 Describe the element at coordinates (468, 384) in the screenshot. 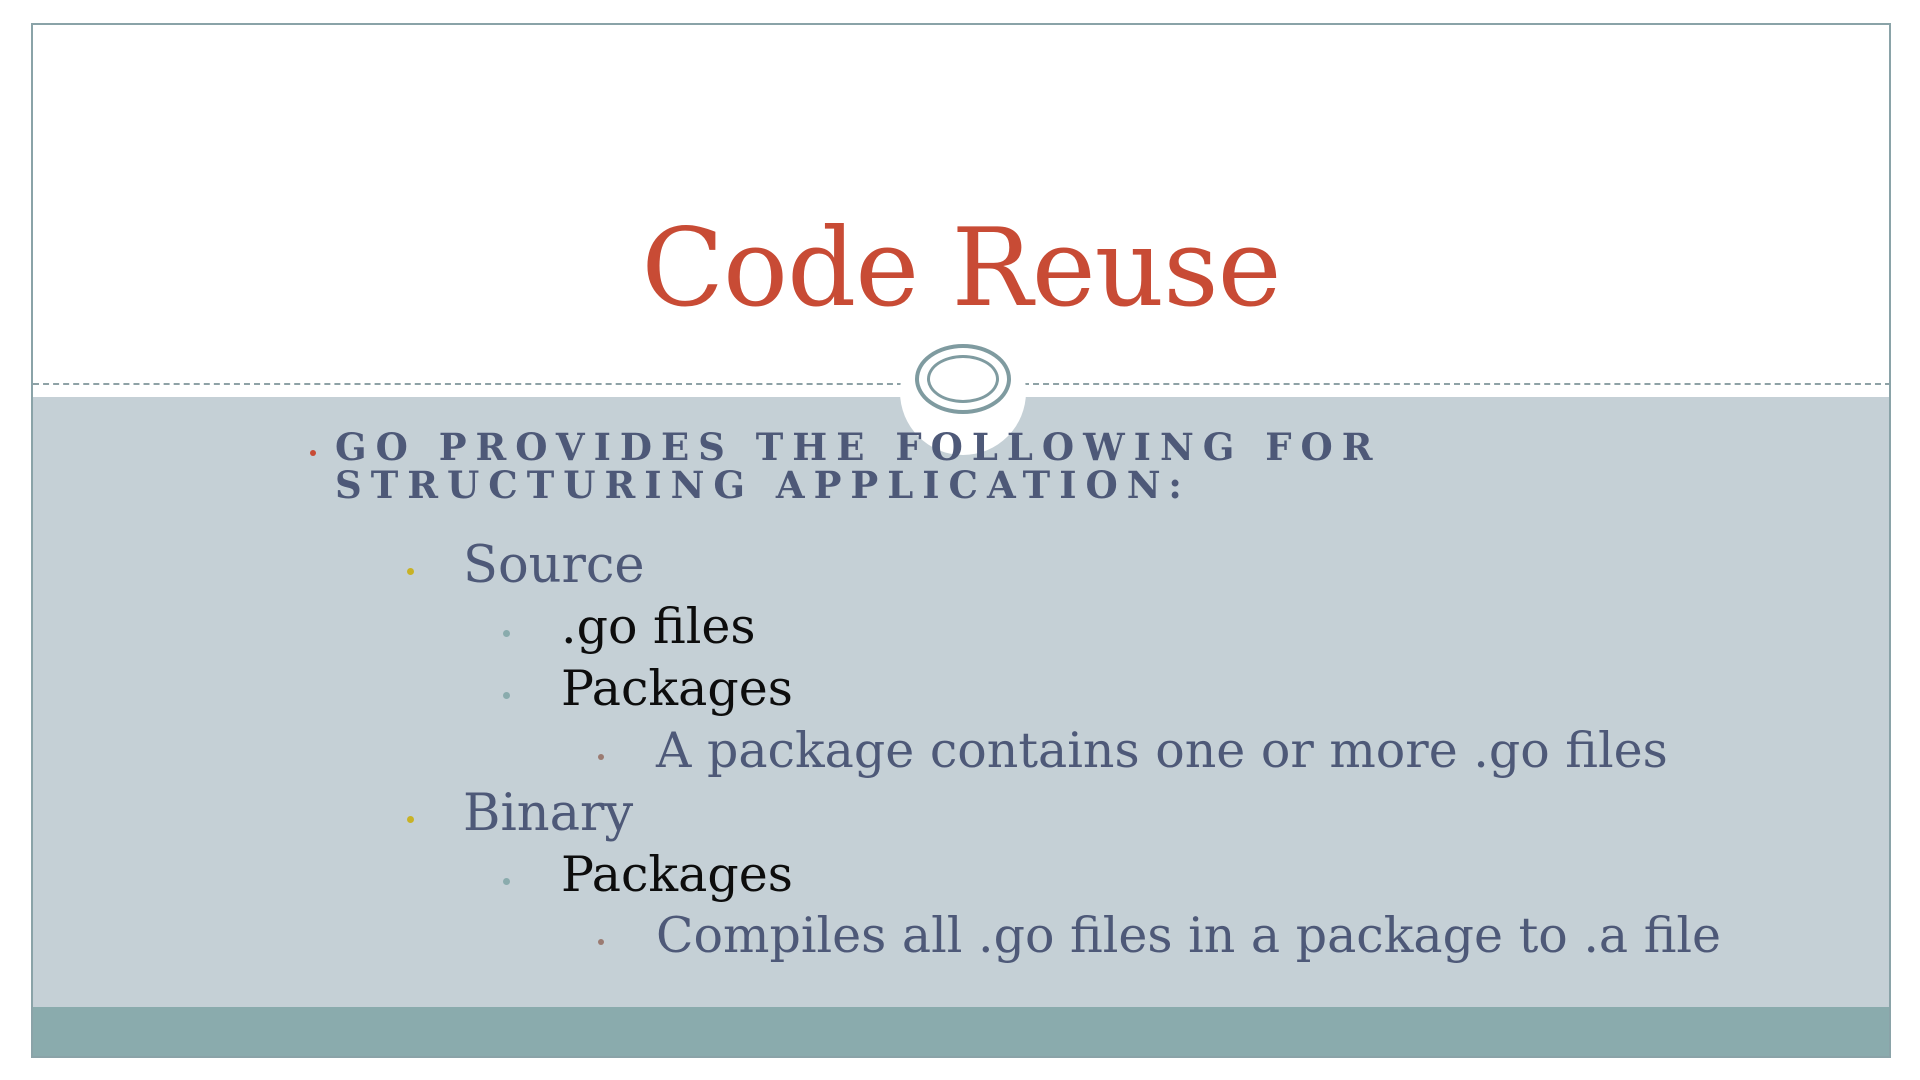

I see `divider-line-left` at that location.